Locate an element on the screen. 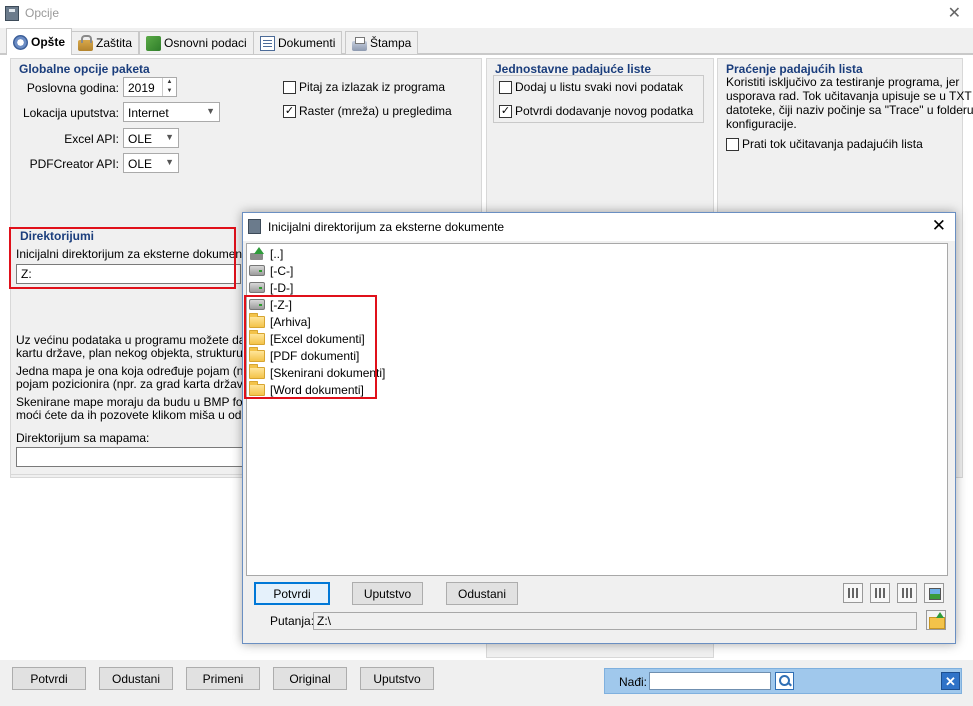  find-input is located at coordinates (710, 681).